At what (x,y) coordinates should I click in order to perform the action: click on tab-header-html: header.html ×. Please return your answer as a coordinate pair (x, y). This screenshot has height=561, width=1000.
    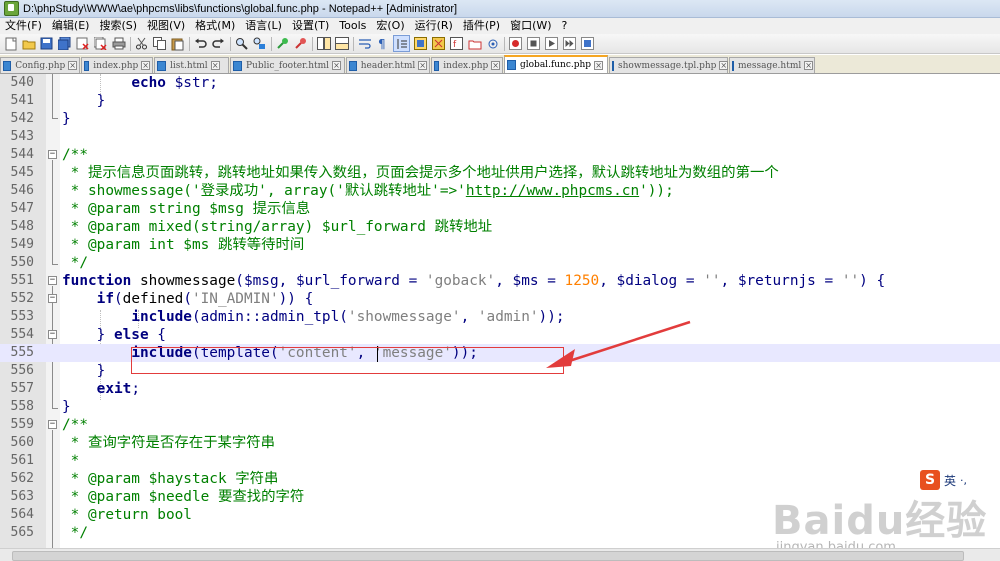
    Looking at the image, I should click on (388, 65).